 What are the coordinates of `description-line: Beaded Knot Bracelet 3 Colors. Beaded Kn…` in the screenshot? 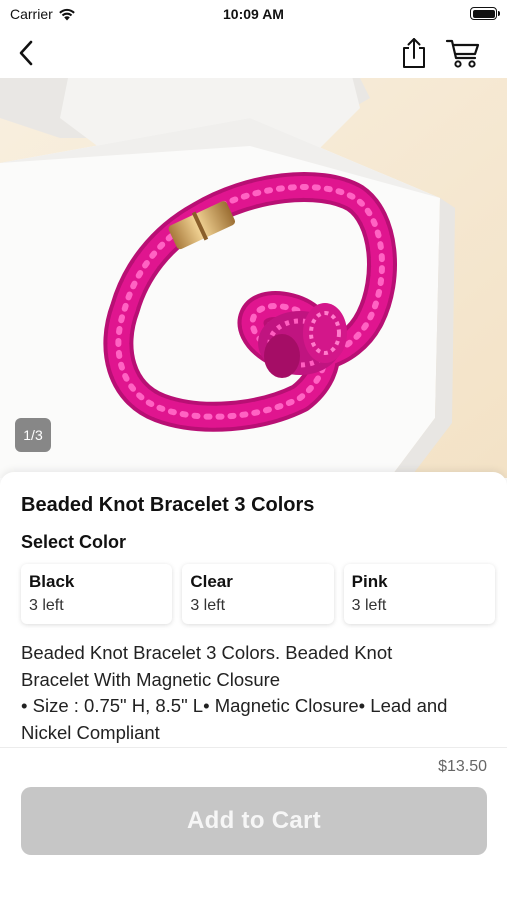 It's located at (207, 652).